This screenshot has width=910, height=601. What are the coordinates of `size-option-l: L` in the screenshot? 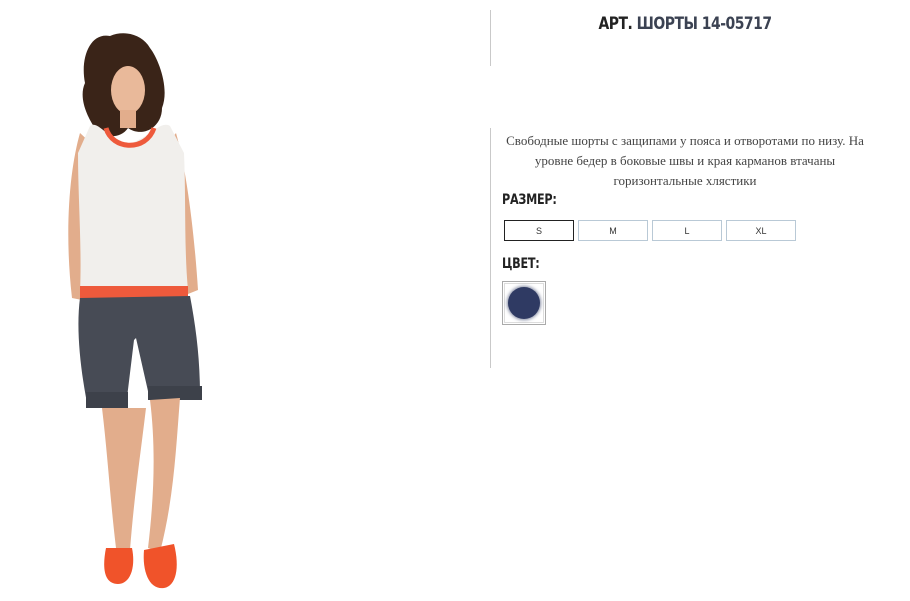 It's located at (687, 230).